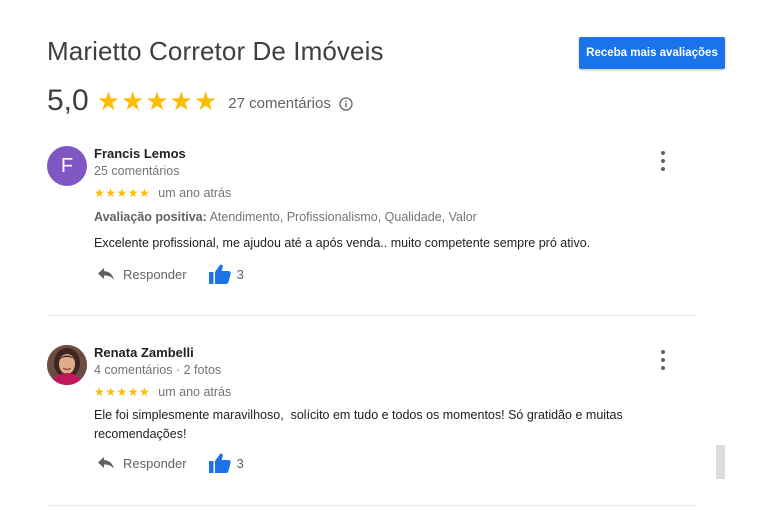  Describe the element at coordinates (374, 353) in the screenshot. I see `reviewer-name: Renata Zambelli` at that location.